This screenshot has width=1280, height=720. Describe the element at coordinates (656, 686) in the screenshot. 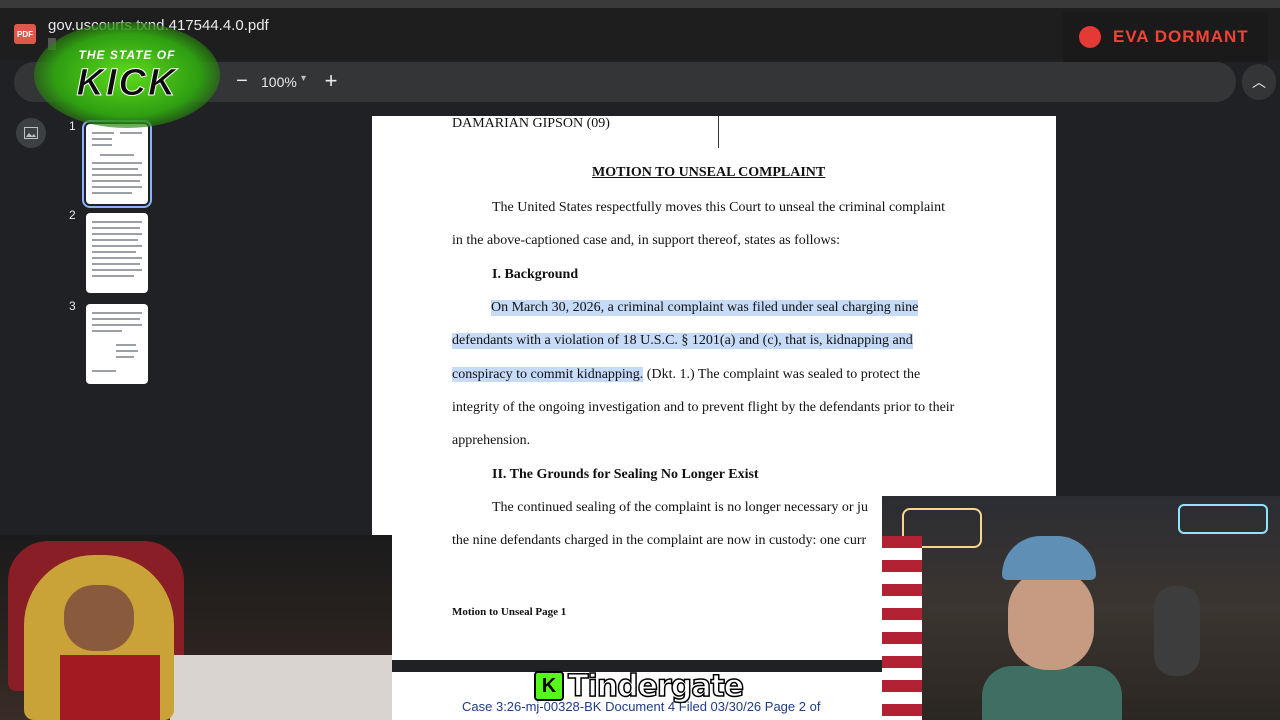

I see `sticker-text: Tindergate` at that location.